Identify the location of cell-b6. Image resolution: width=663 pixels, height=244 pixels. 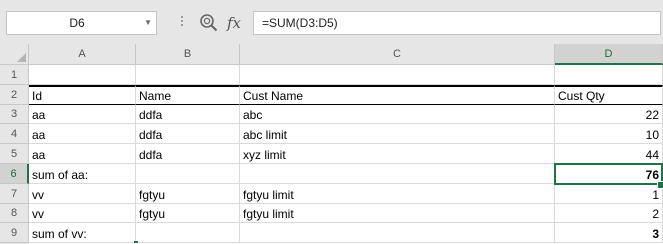
(188, 174).